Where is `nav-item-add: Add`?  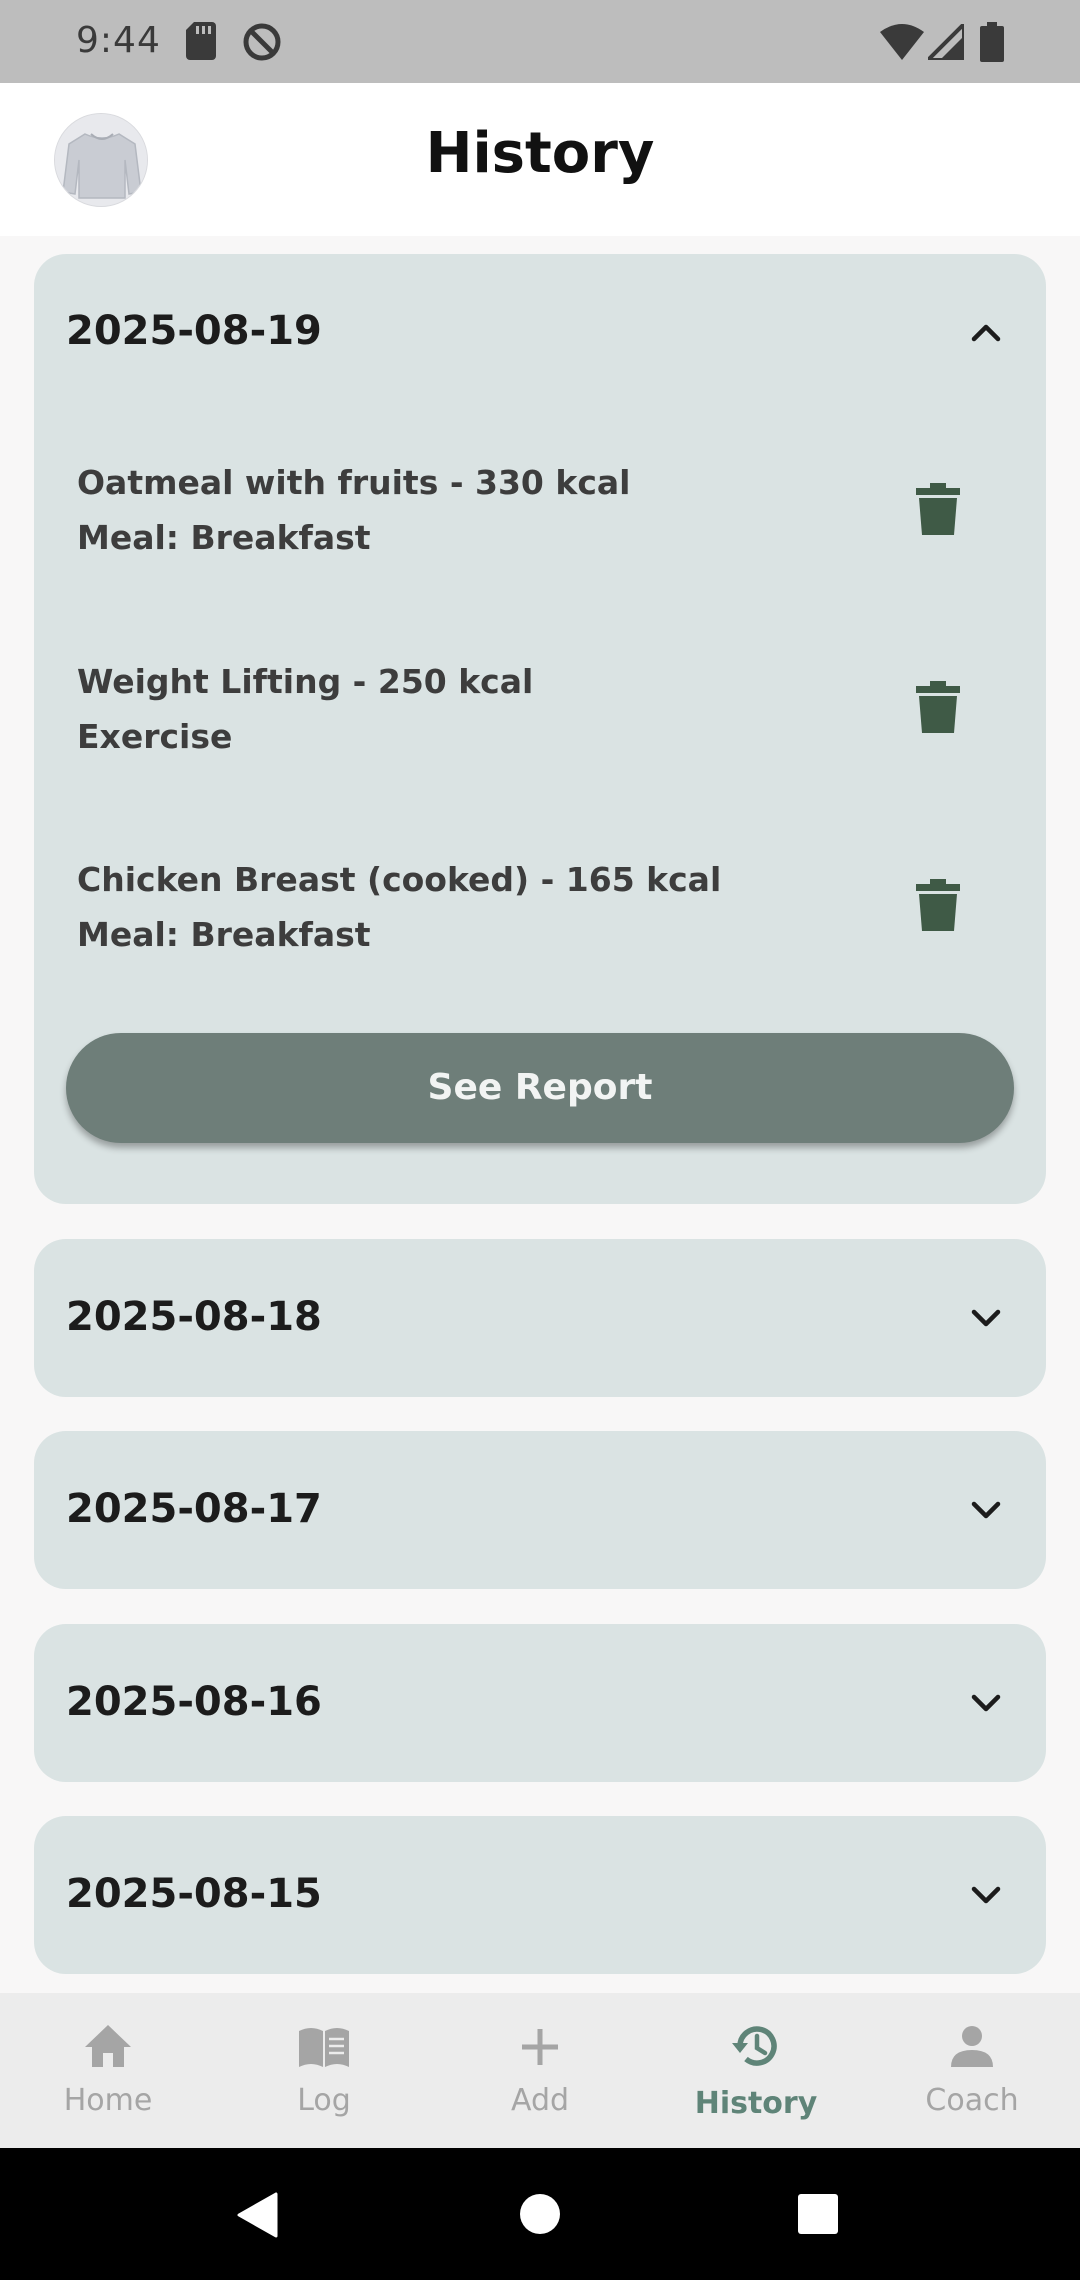 nav-item-add: Add is located at coordinates (540, 2070).